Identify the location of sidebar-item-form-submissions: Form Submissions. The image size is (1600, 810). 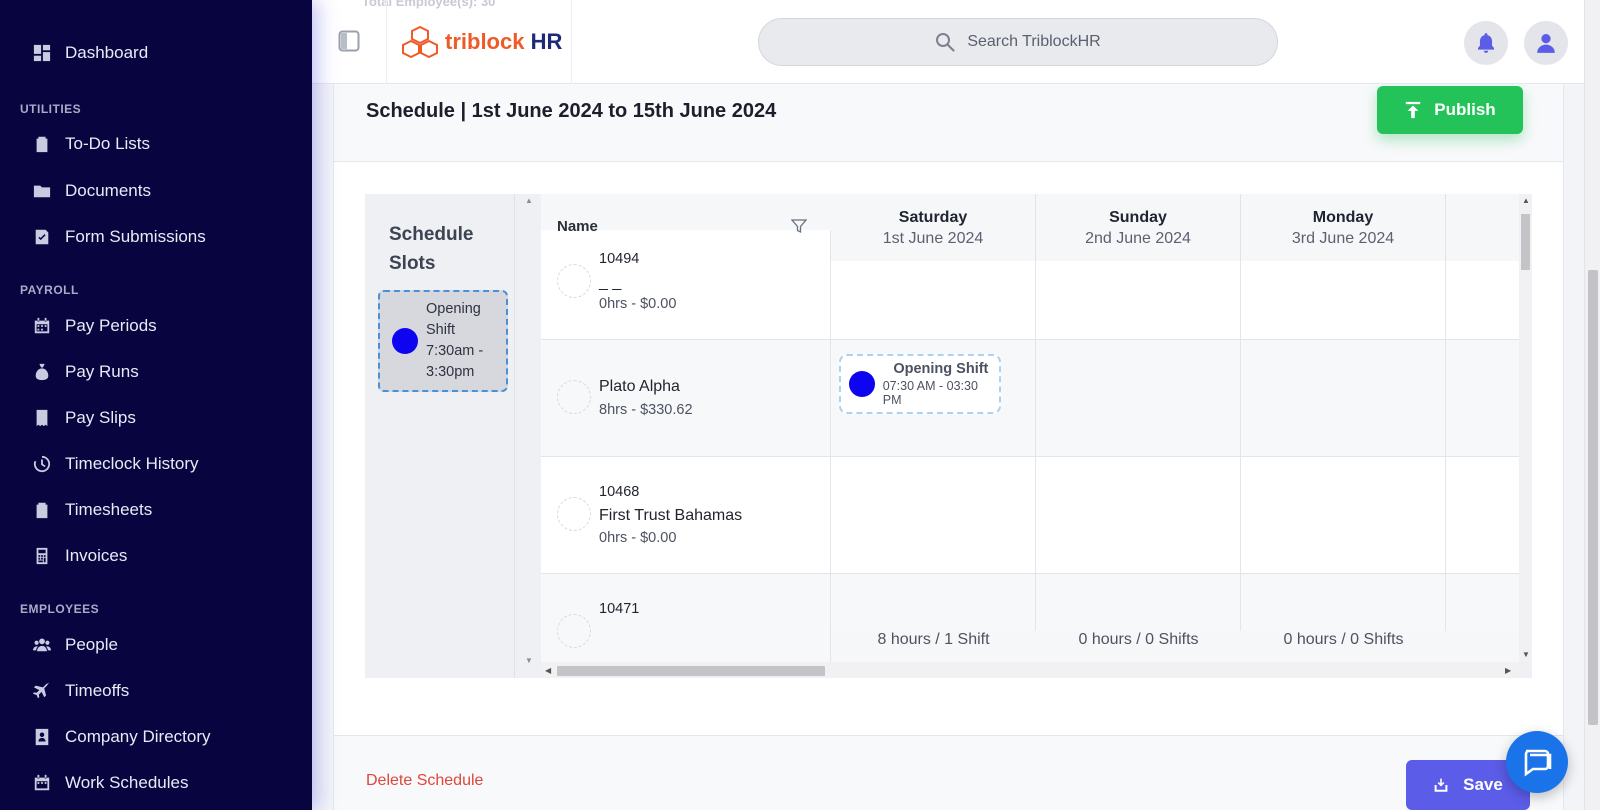
(119, 237).